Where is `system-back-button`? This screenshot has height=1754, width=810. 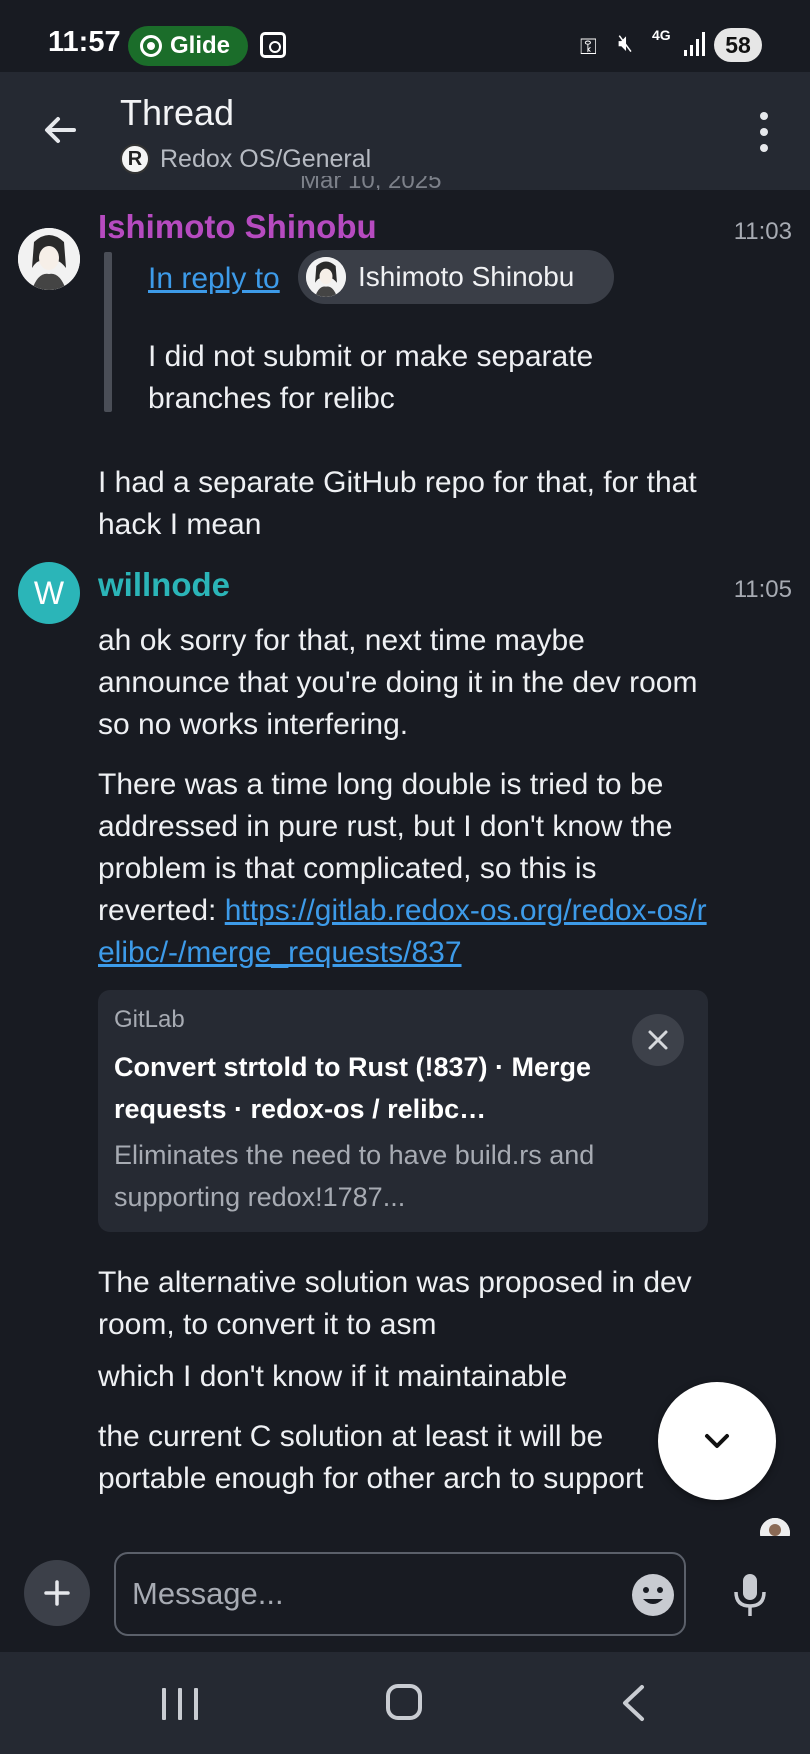
system-back-button is located at coordinates (633, 1703).